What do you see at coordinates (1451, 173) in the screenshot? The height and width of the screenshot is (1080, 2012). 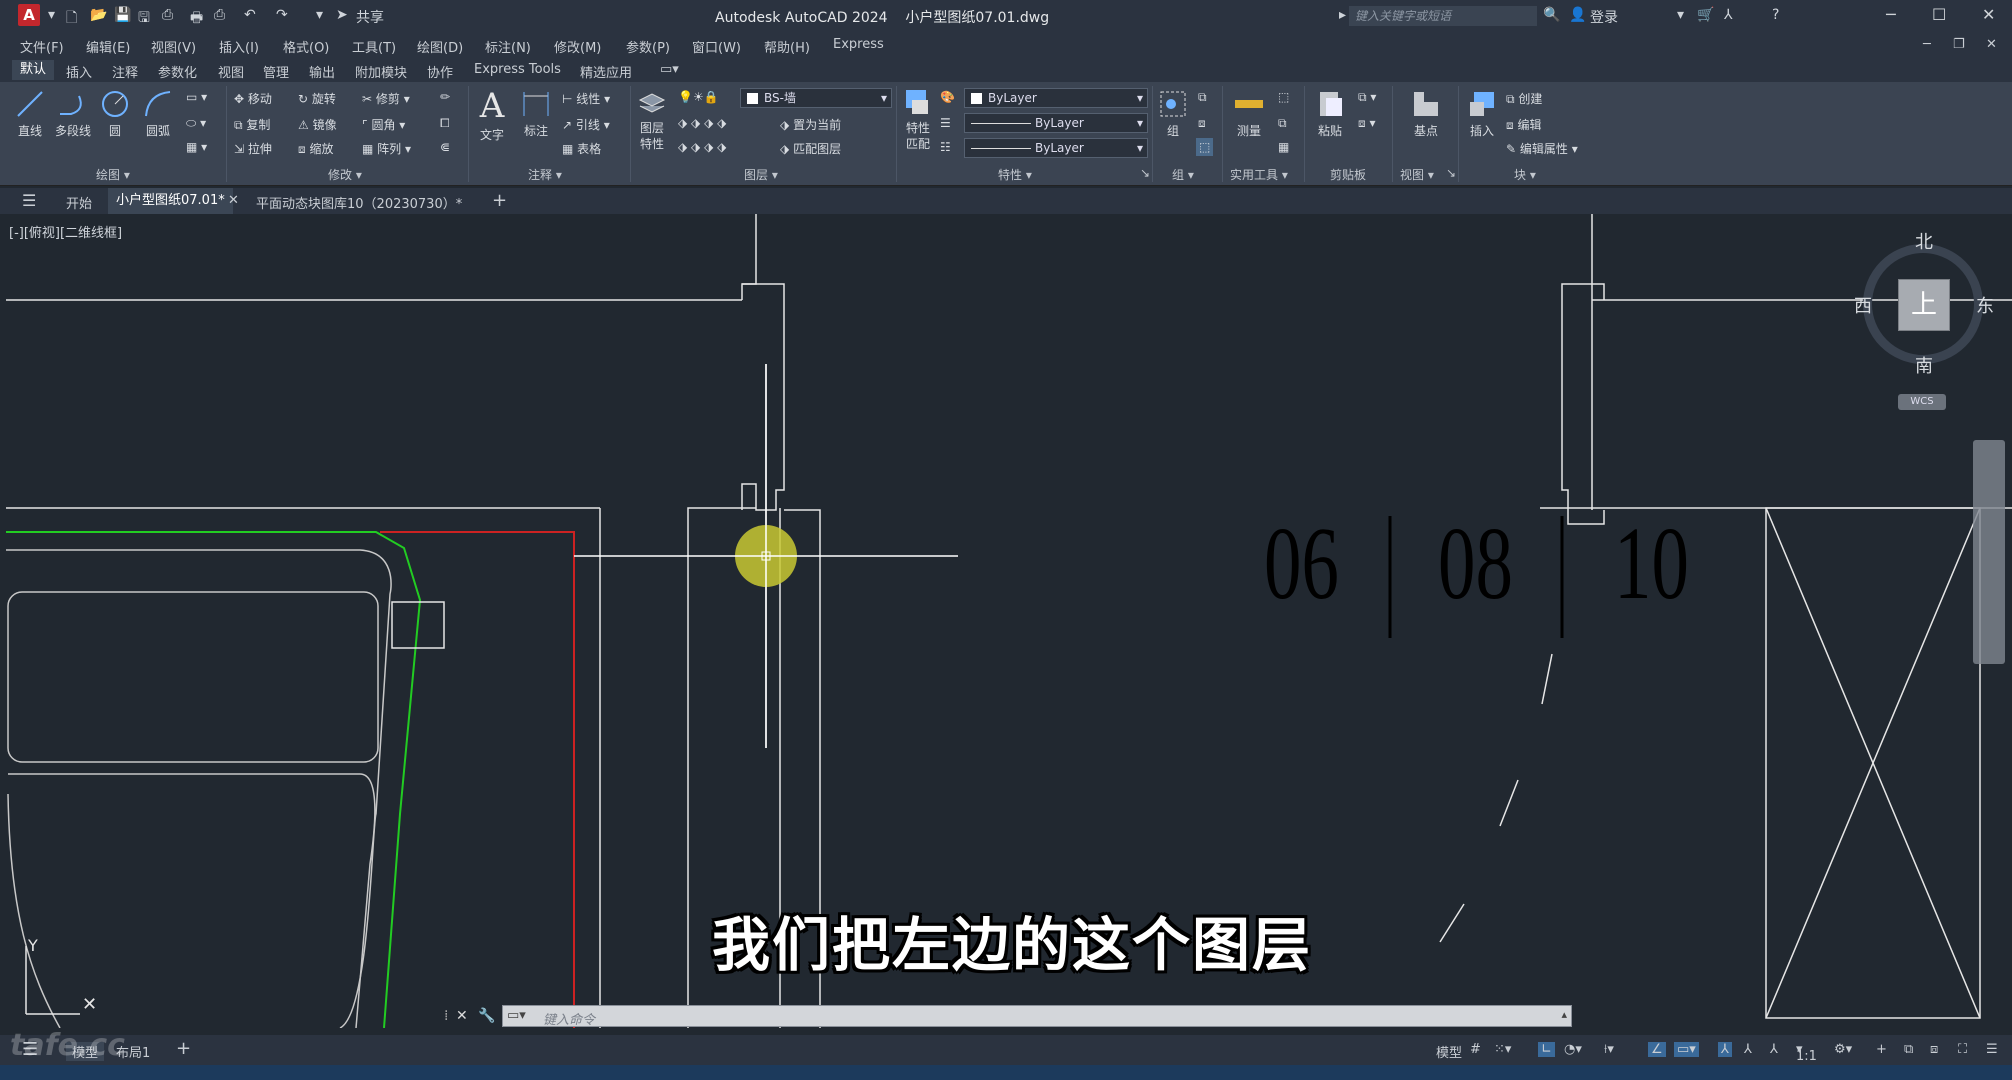 I see `view-launcher-icon: ↘` at bounding box center [1451, 173].